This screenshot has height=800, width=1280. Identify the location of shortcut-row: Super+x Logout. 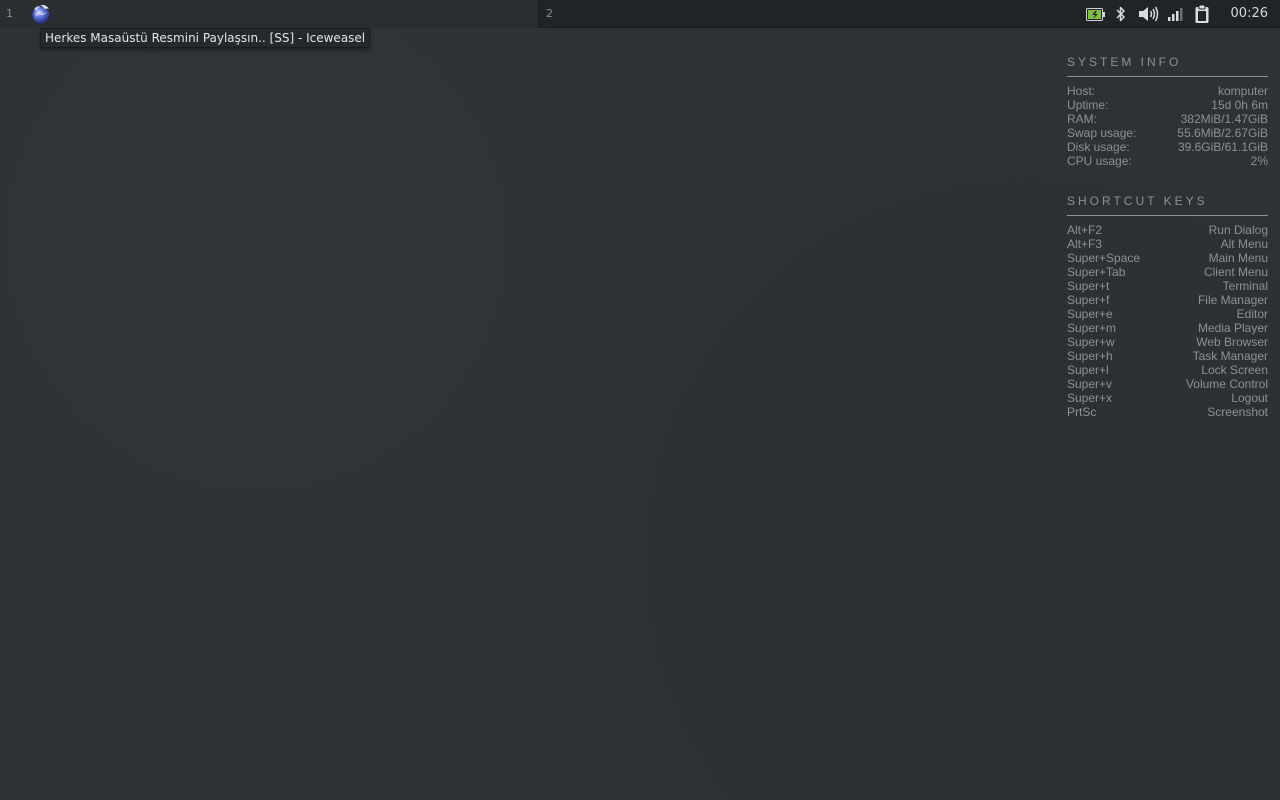
(1167, 398).